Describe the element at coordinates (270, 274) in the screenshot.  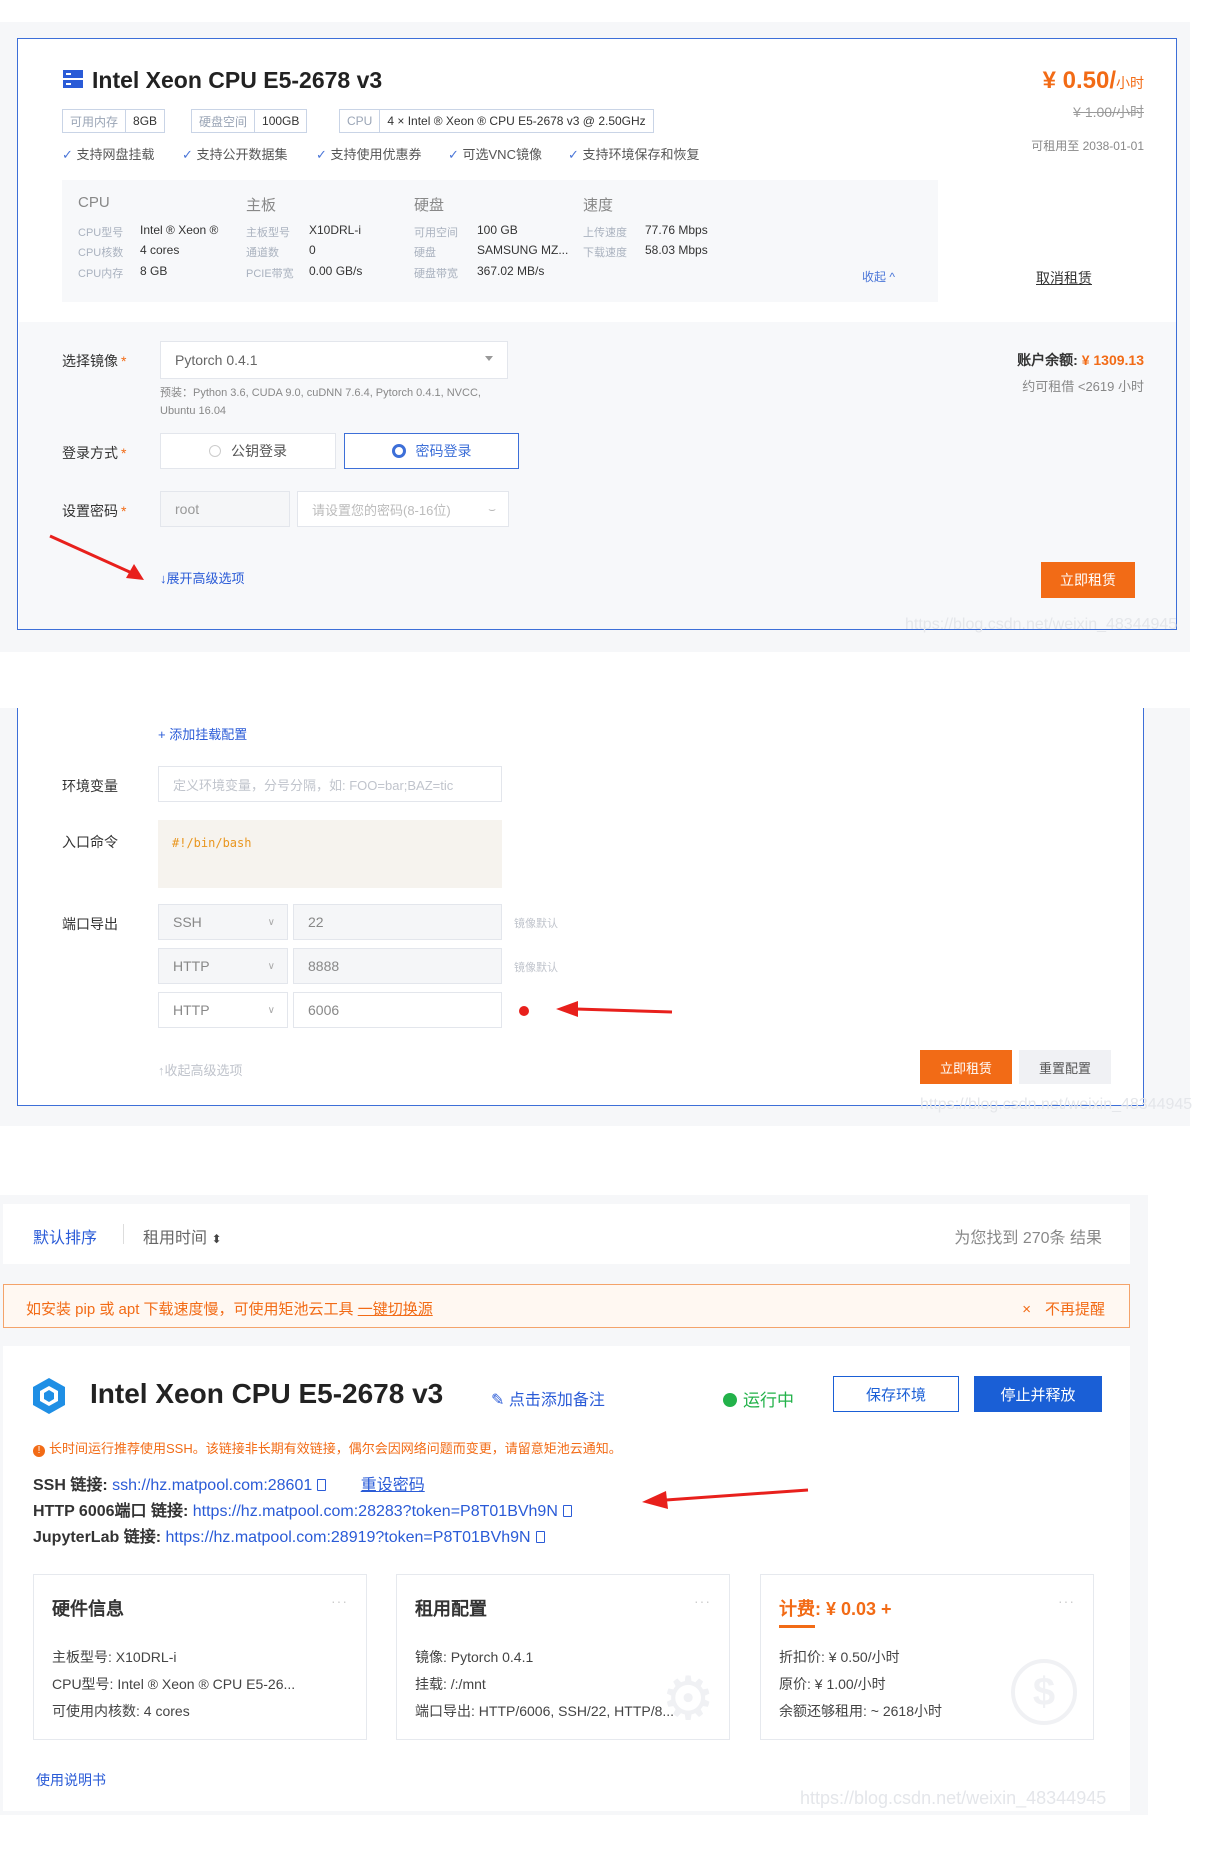
I see `spec-key: PCIE带宽` at that location.